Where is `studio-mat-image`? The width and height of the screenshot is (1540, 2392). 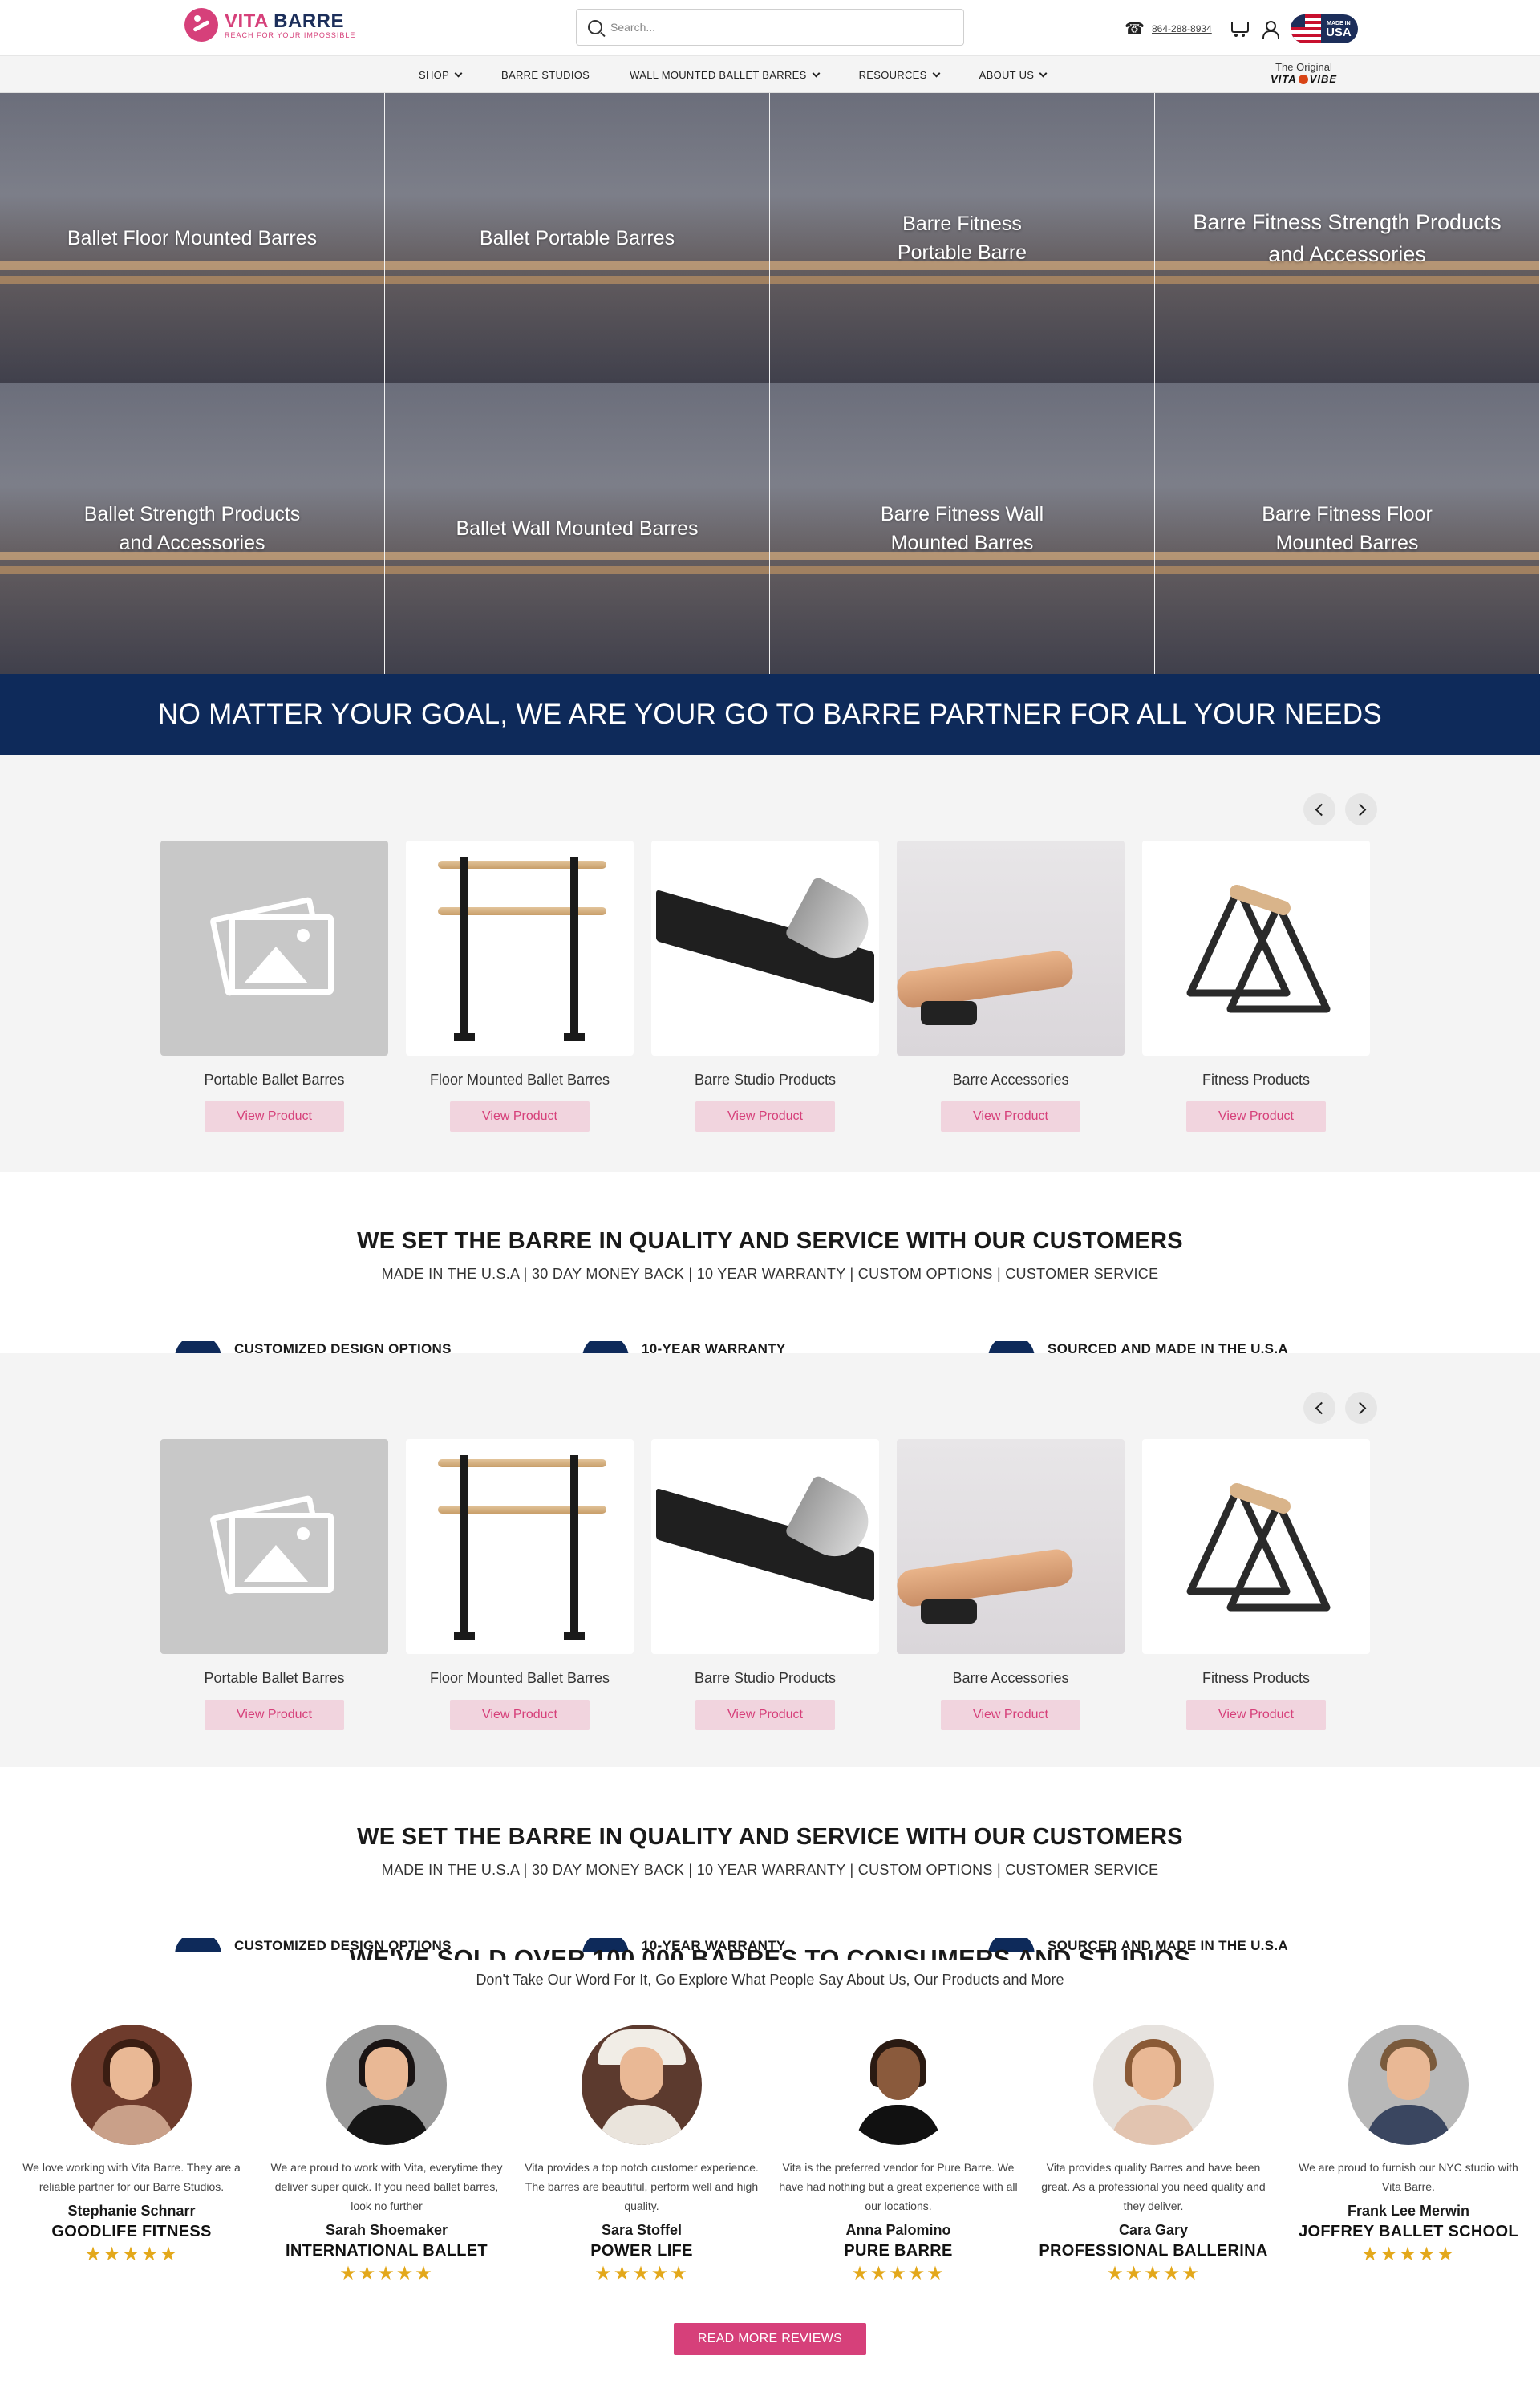
studio-mat-image is located at coordinates (765, 948).